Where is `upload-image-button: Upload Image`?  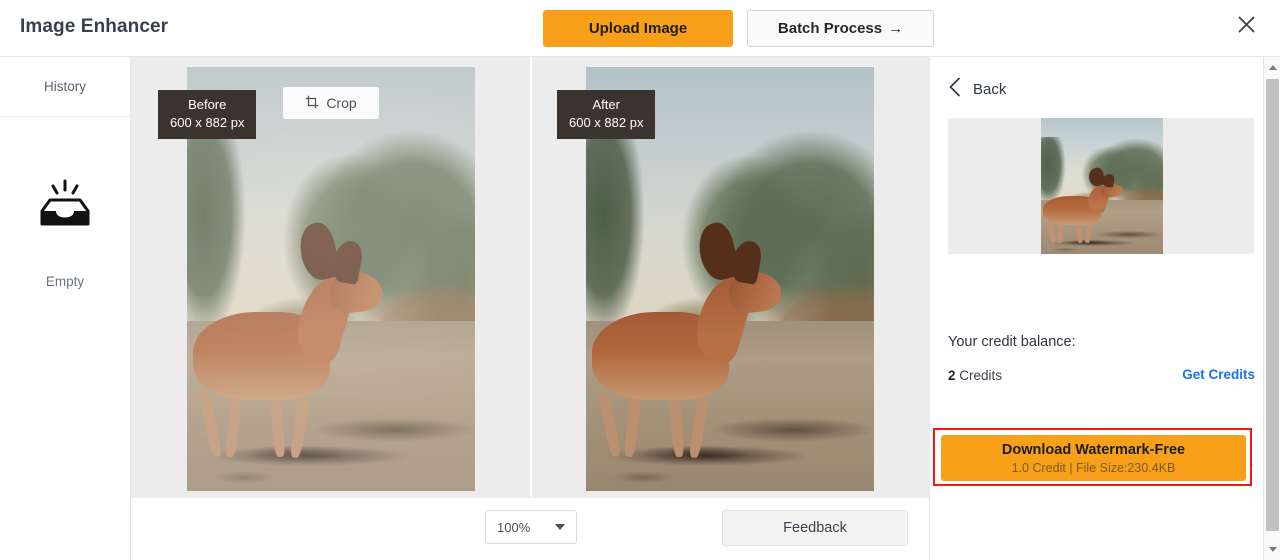
upload-image-button: Upload Image is located at coordinates (638, 28).